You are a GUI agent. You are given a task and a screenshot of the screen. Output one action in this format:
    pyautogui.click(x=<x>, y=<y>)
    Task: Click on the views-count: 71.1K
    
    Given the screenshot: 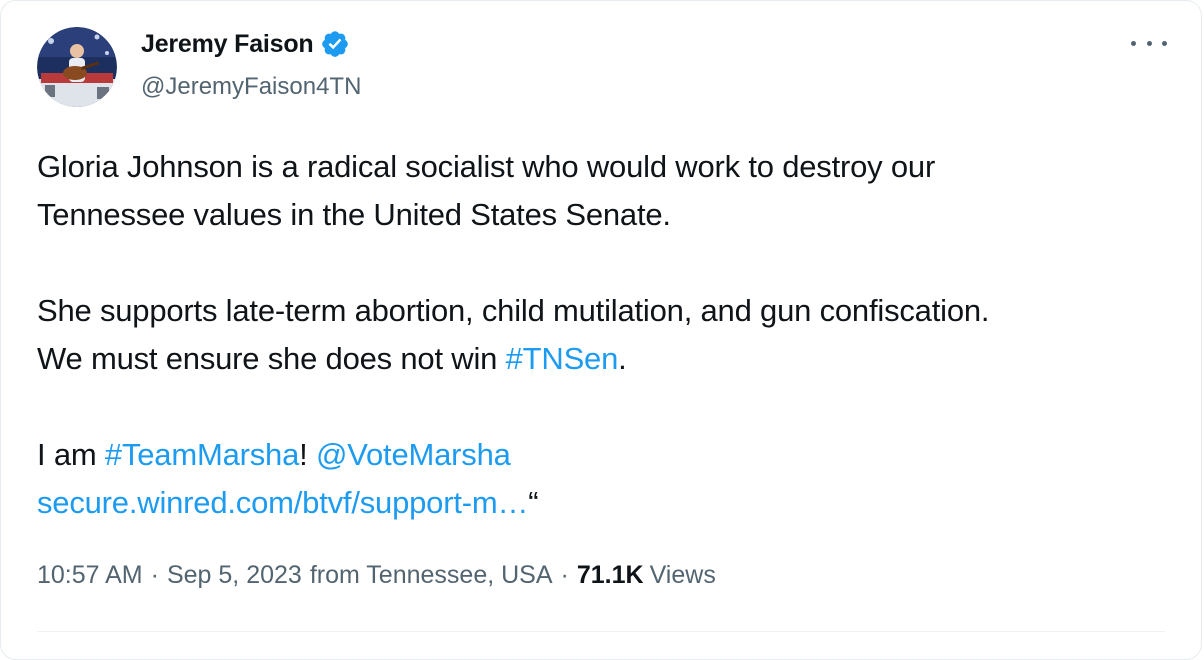 What is the action you would take?
    pyautogui.click(x=610, y=575)
    